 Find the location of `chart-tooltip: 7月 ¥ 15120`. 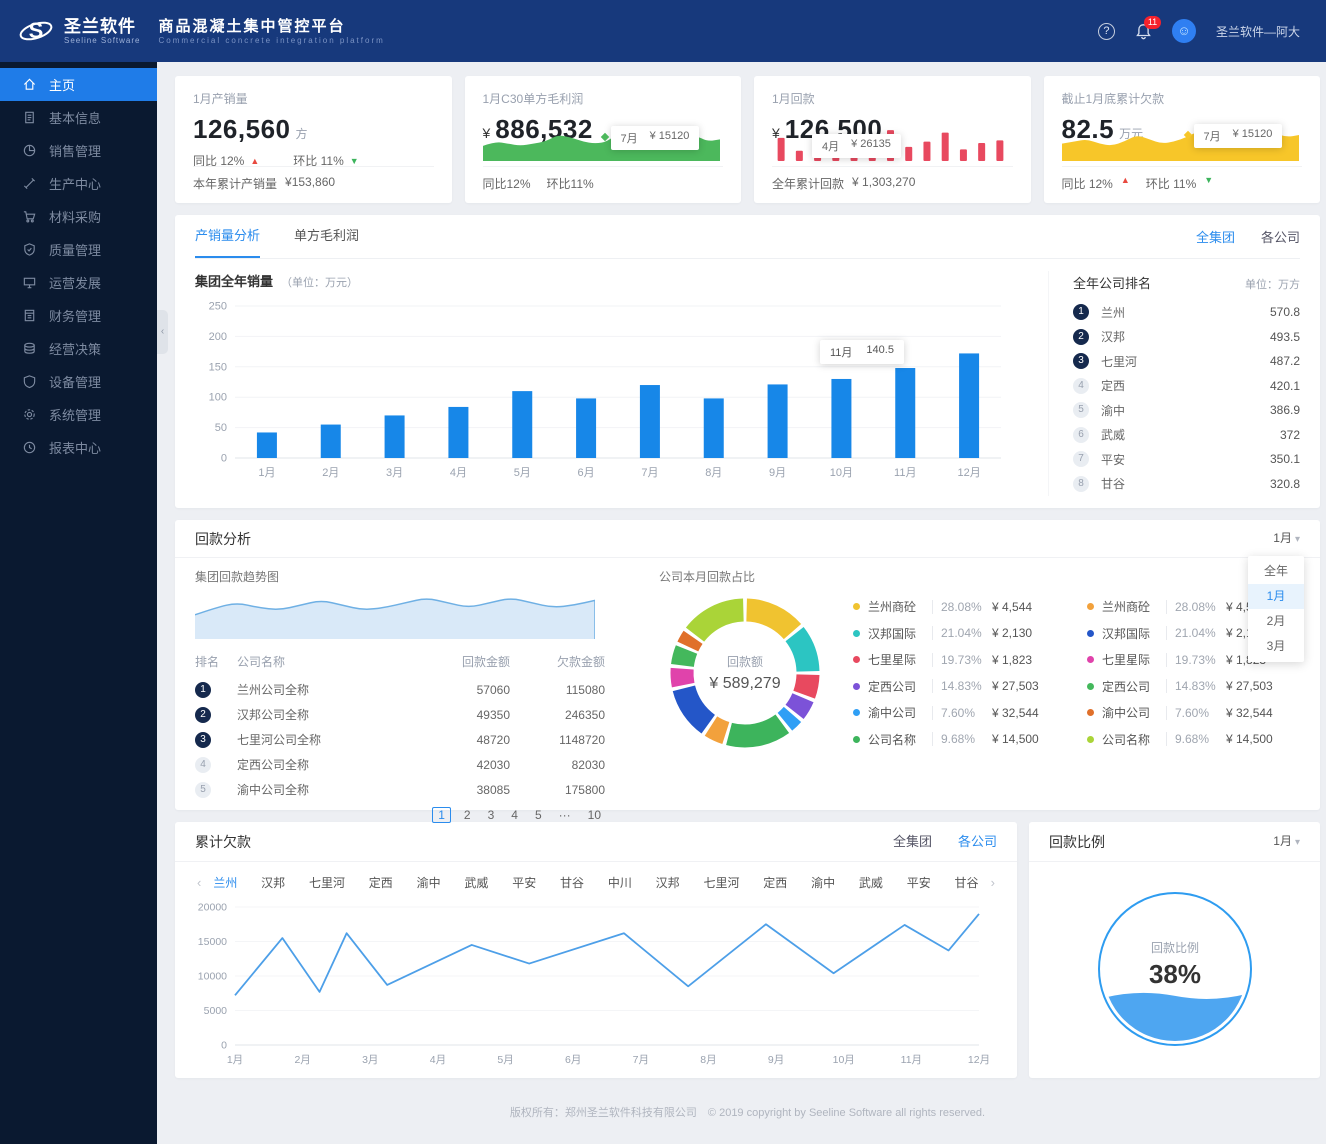

chart-tooltip: 7月 ¥ 15120 is located at coordinates (650, 138).